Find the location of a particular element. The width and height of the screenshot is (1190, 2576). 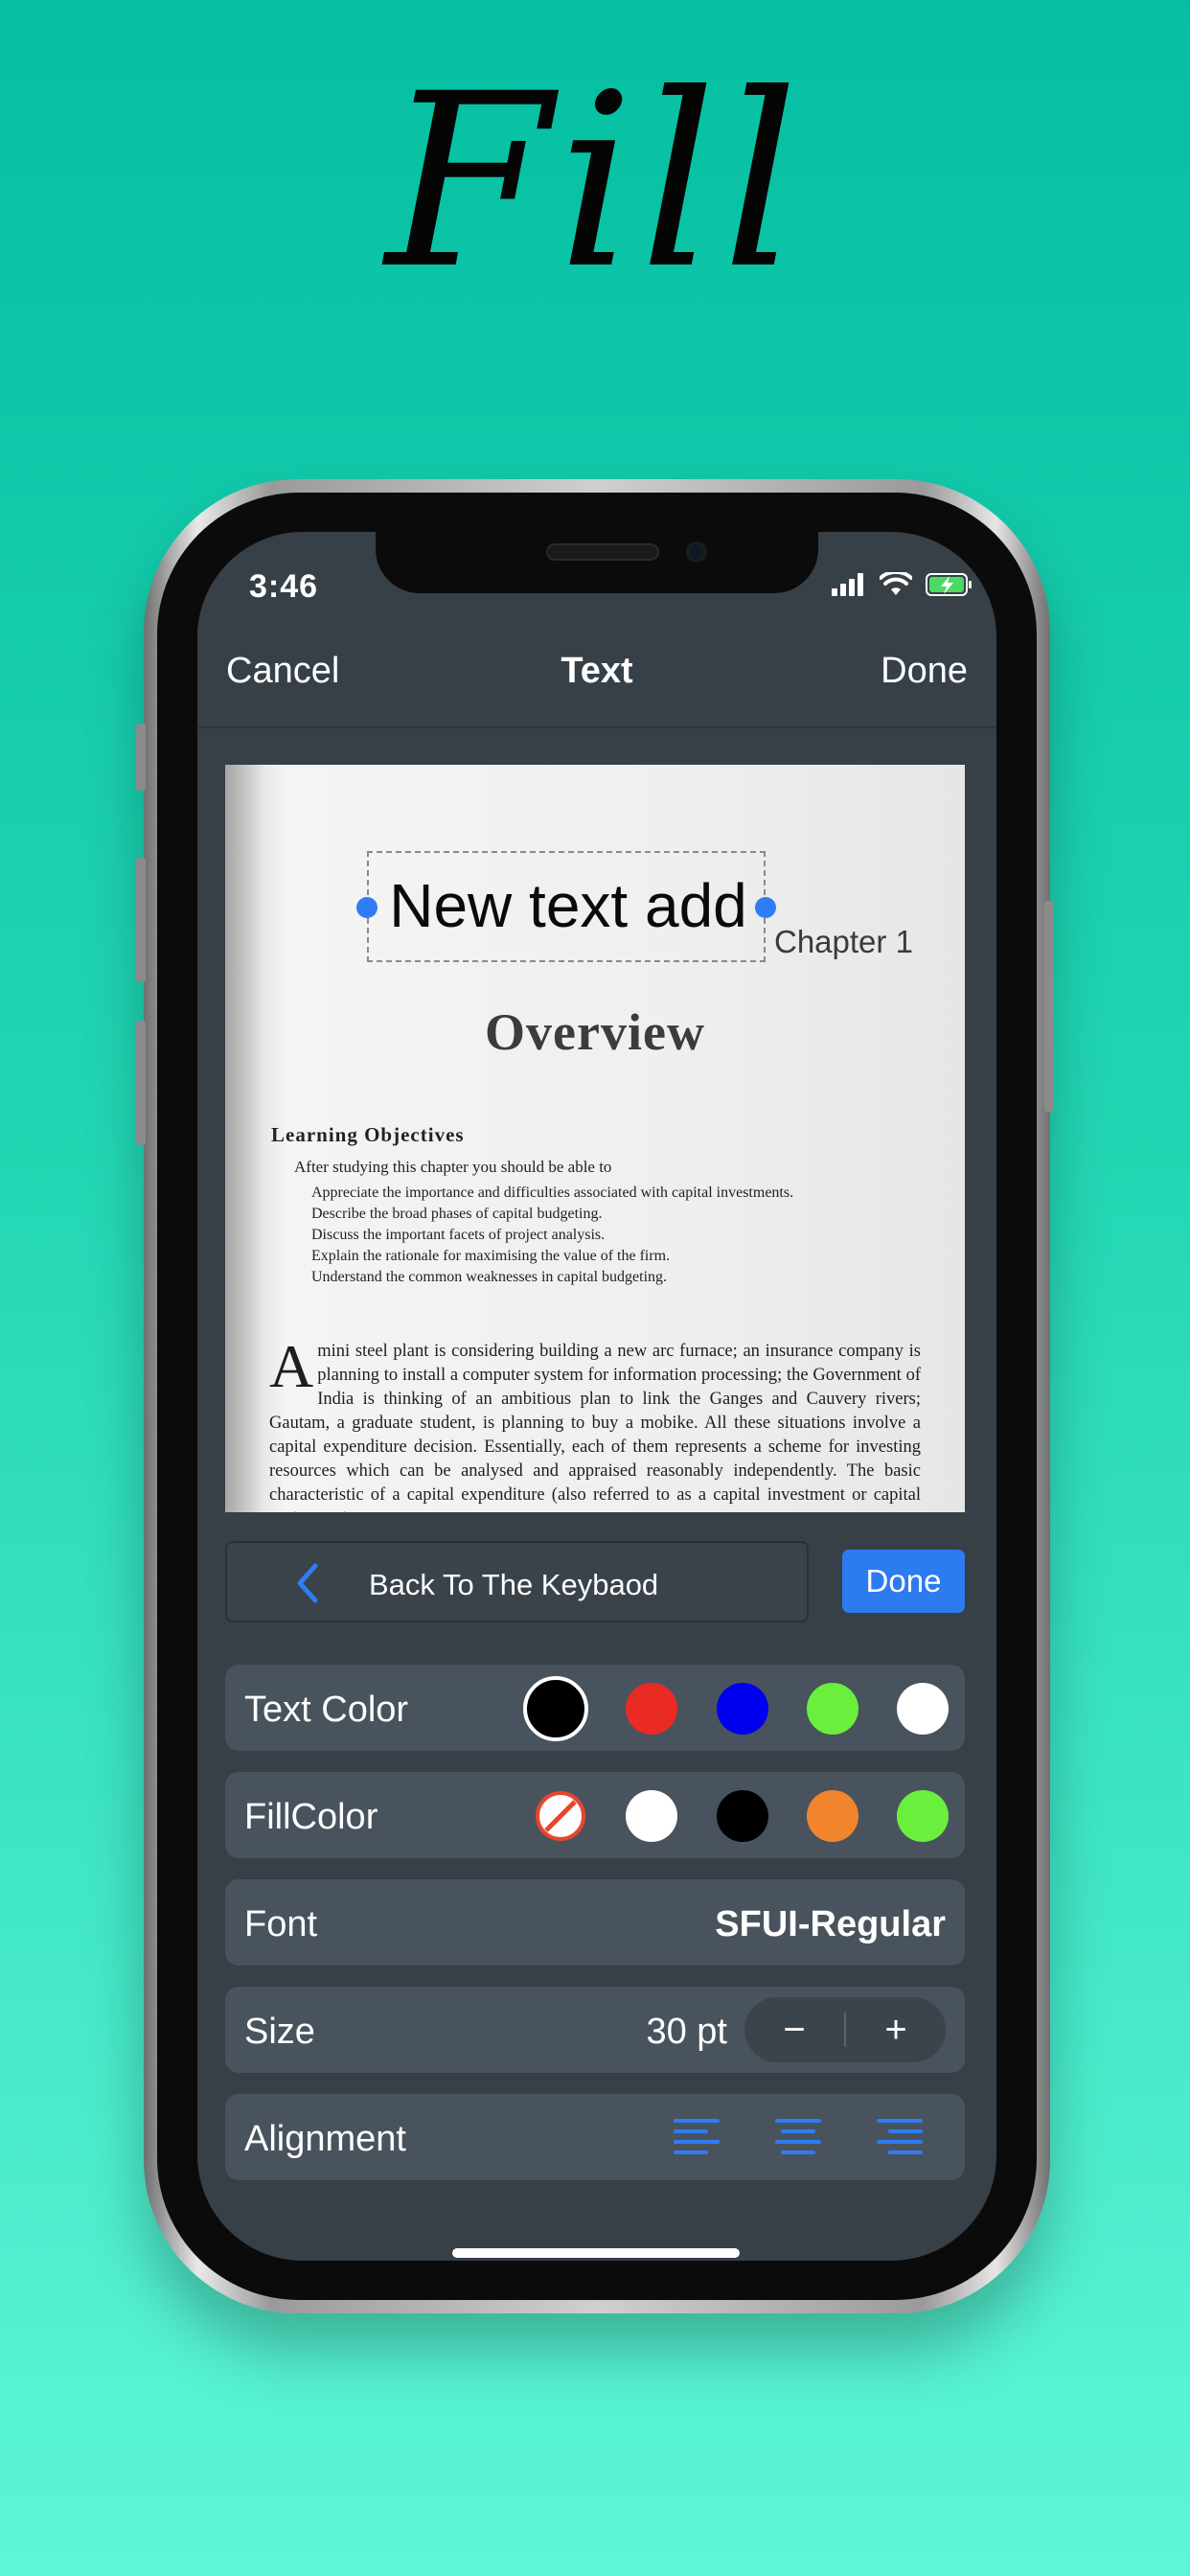

align-left-icon is located at coordinates (697, 2137).